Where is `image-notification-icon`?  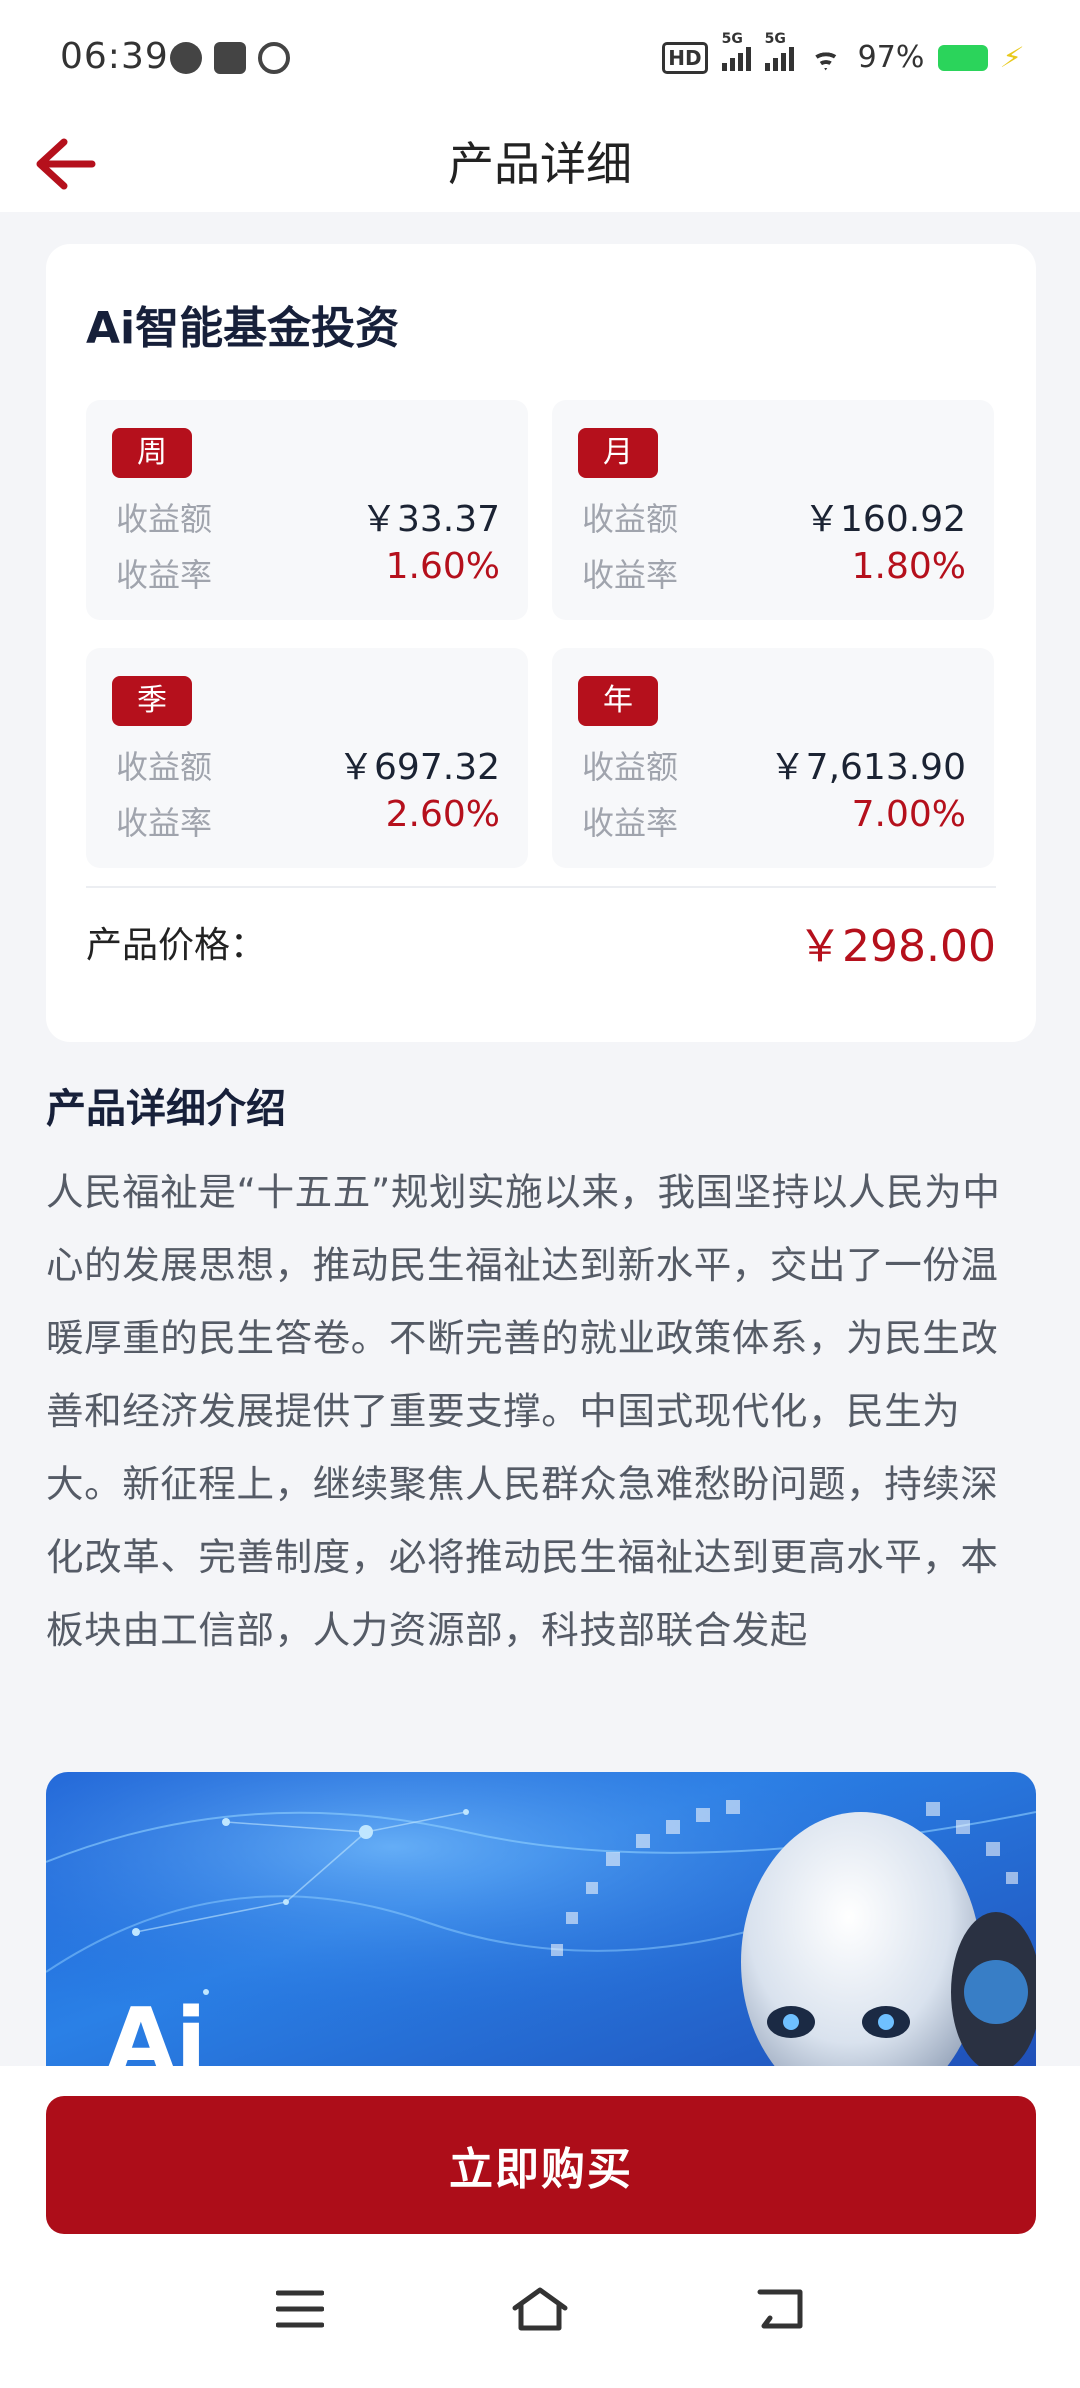
image-notification-icon is located at coordinates (230, 58).